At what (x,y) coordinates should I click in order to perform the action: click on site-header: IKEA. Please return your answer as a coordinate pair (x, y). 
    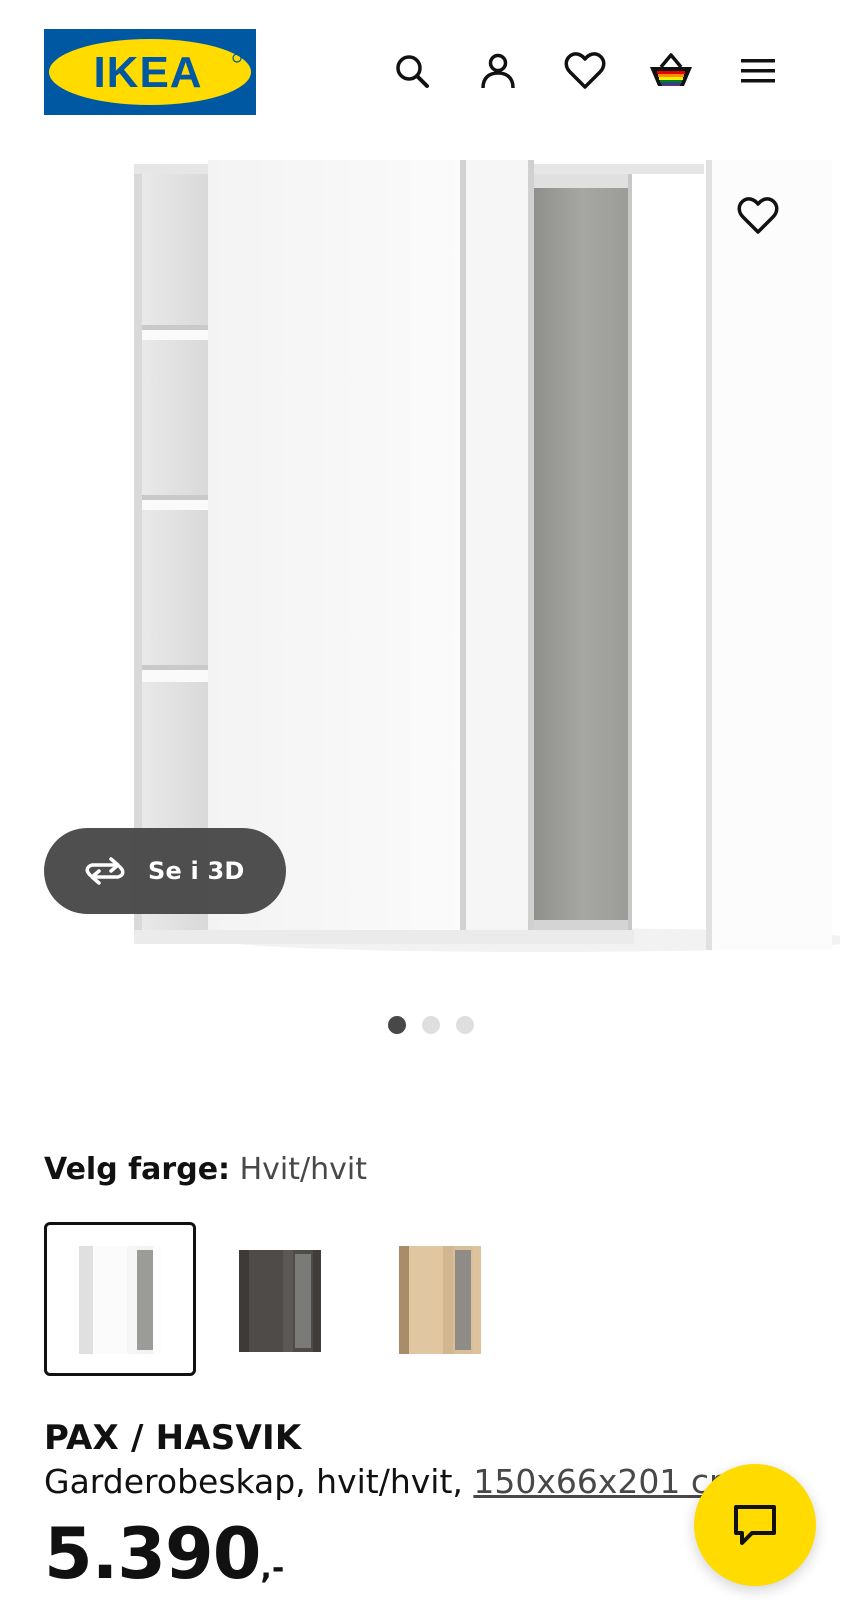
    Looking at the image, I should click on (431, 65).